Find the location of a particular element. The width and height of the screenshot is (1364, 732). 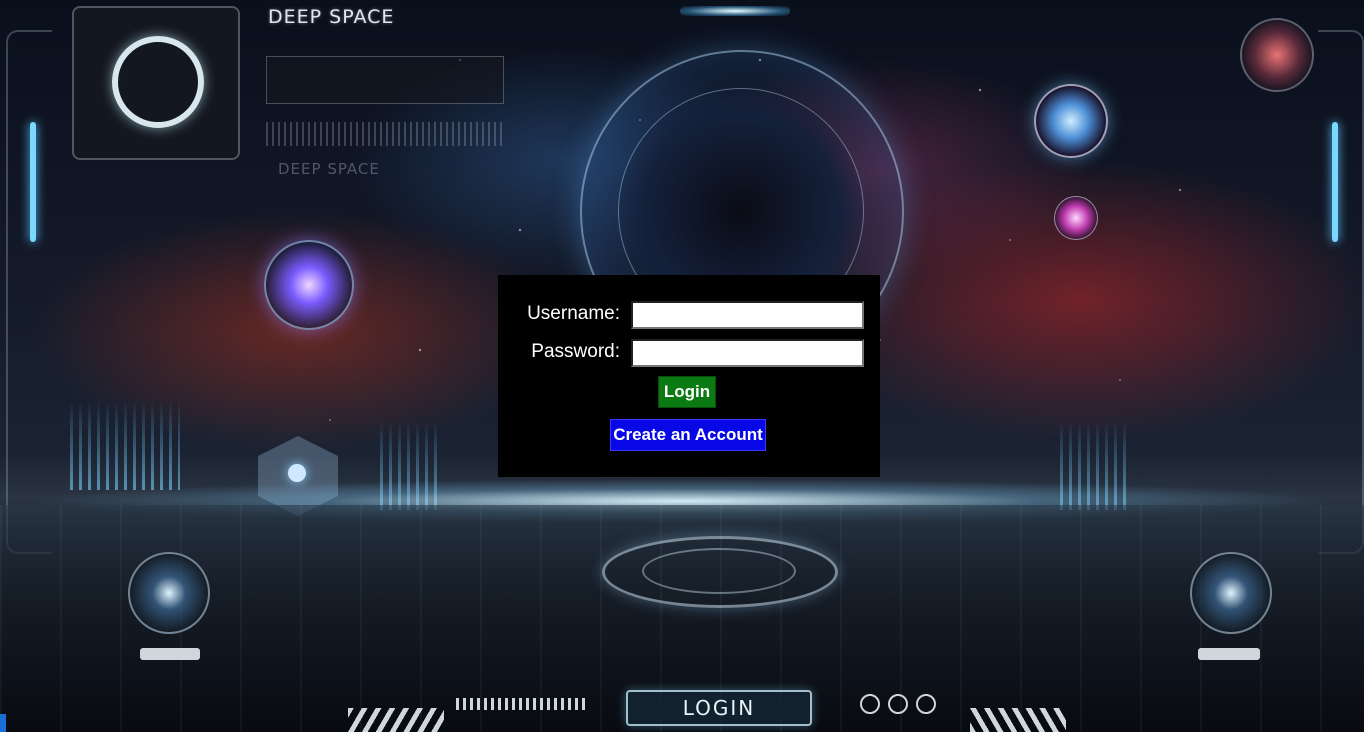

login-button: Login is located at coordinates (687, 392).